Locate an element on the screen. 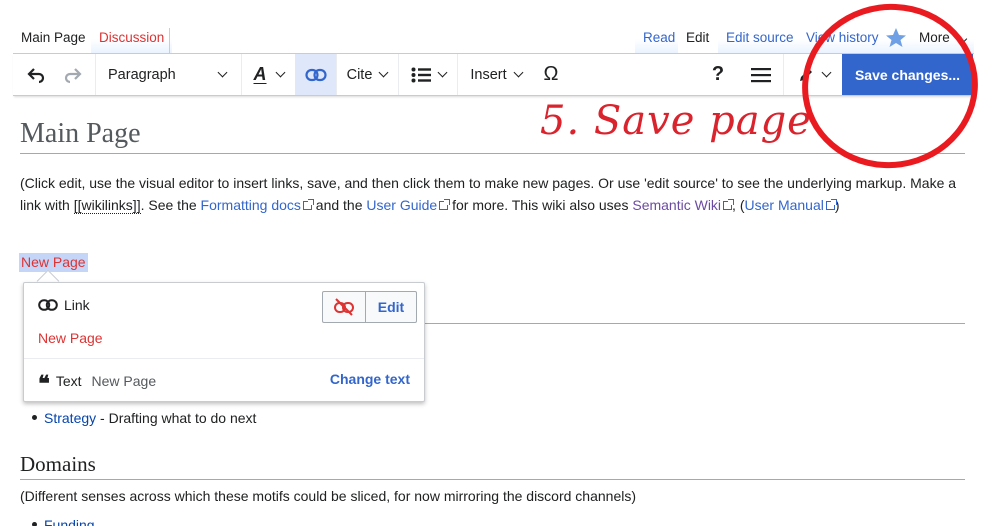  section-divider is located at coordinates (695, 323).